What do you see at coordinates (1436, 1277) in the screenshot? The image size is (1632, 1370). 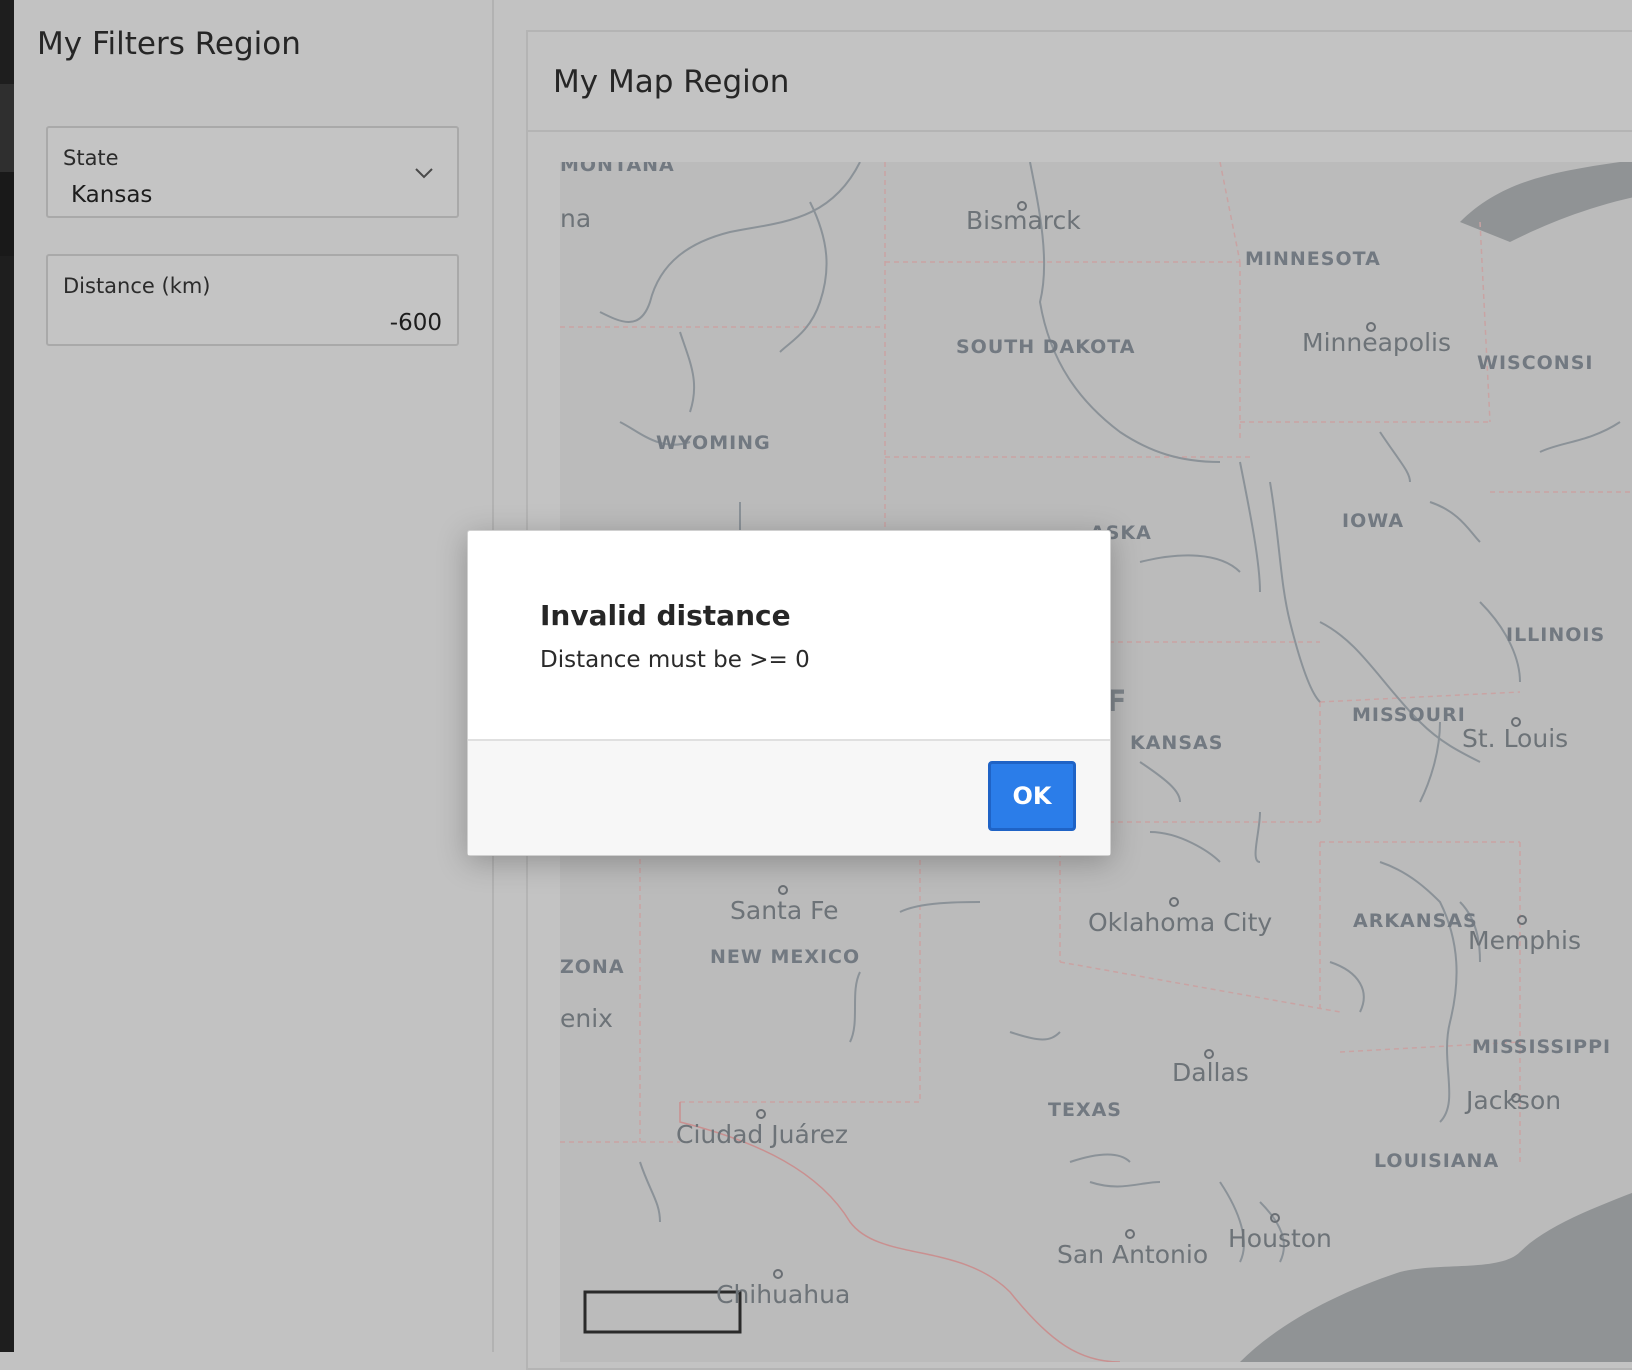 I see `gulf-of-mexico` at bounding box center [1436, 1277].